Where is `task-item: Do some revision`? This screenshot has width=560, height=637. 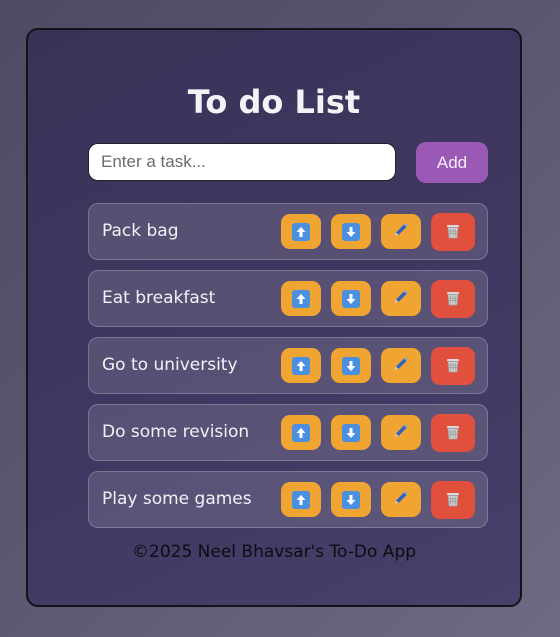
task-item: Do some revision is located at coordinates (288, 432).